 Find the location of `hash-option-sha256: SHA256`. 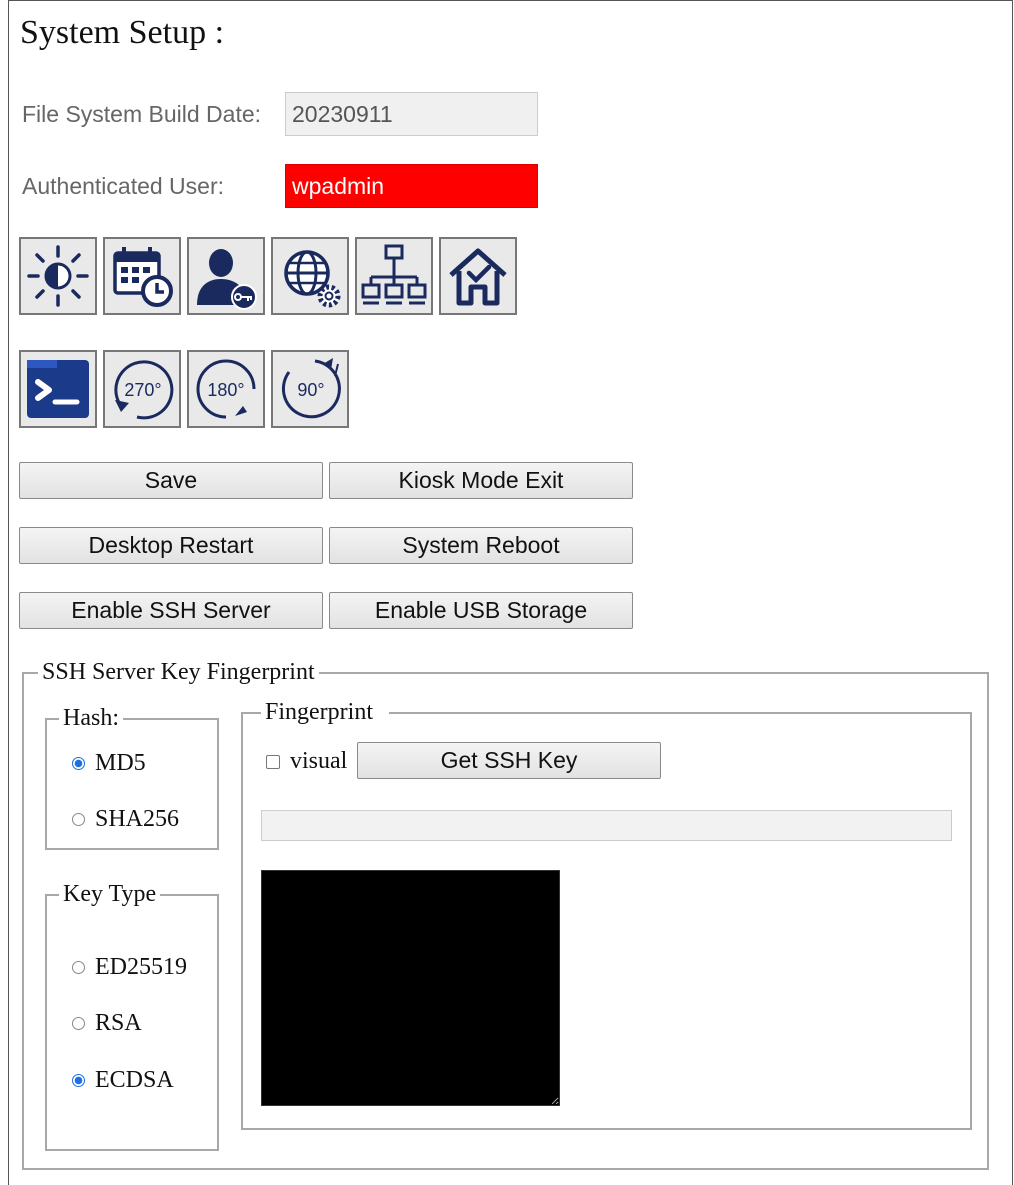

hash-option-sha256: SHA256 is located at coordinates (125, 819).